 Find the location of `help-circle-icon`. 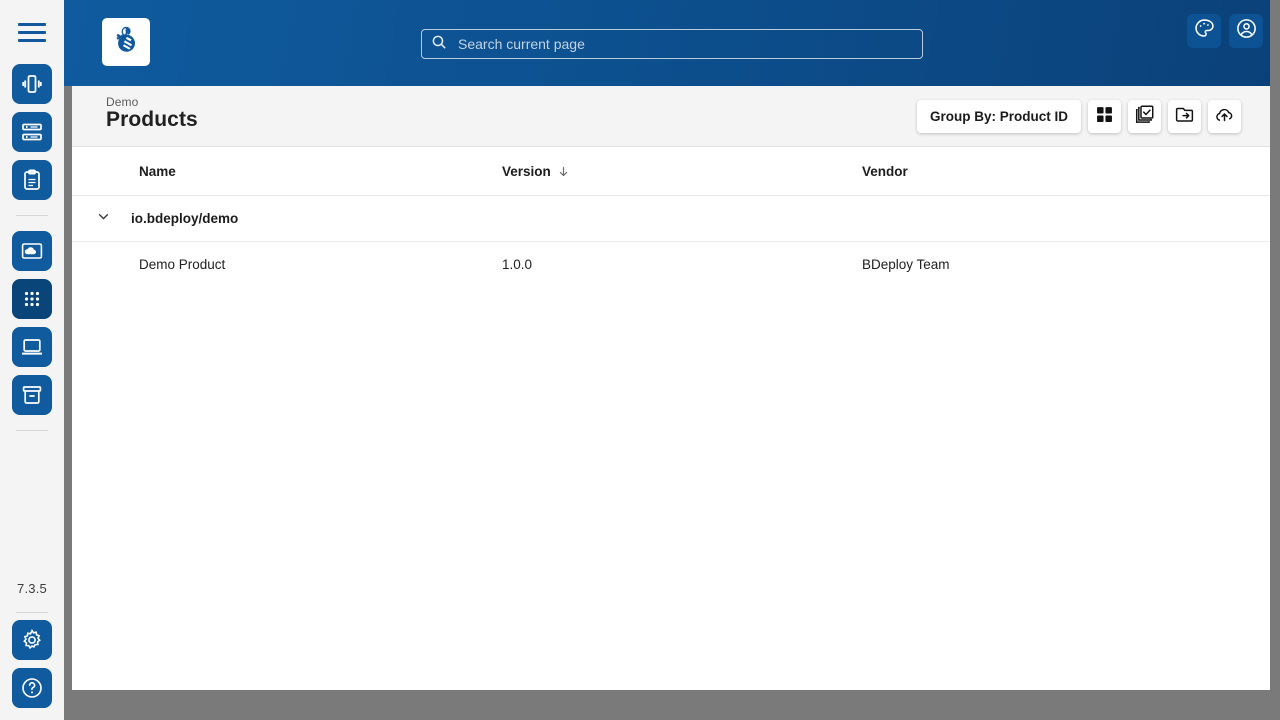

help-circle-icon is located at coordinates (32, 688).